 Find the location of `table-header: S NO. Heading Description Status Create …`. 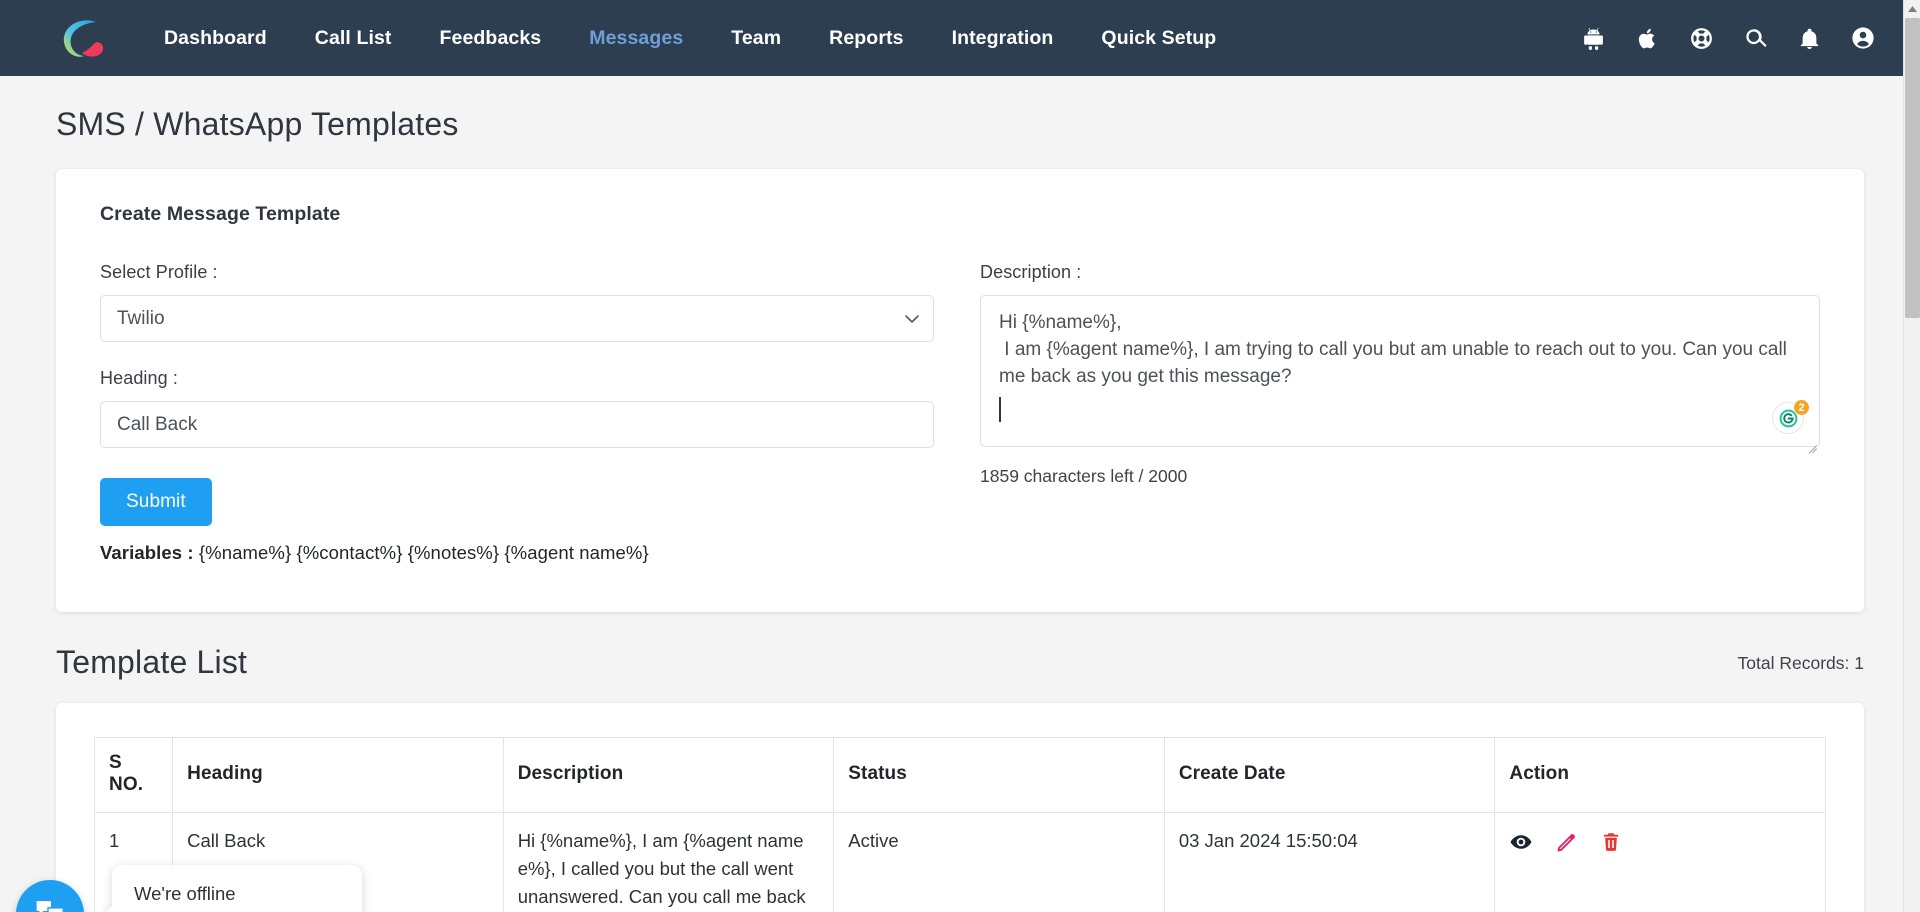

table-header: S NO. Heading Description Status Create … is located at coordinates (959, 775).